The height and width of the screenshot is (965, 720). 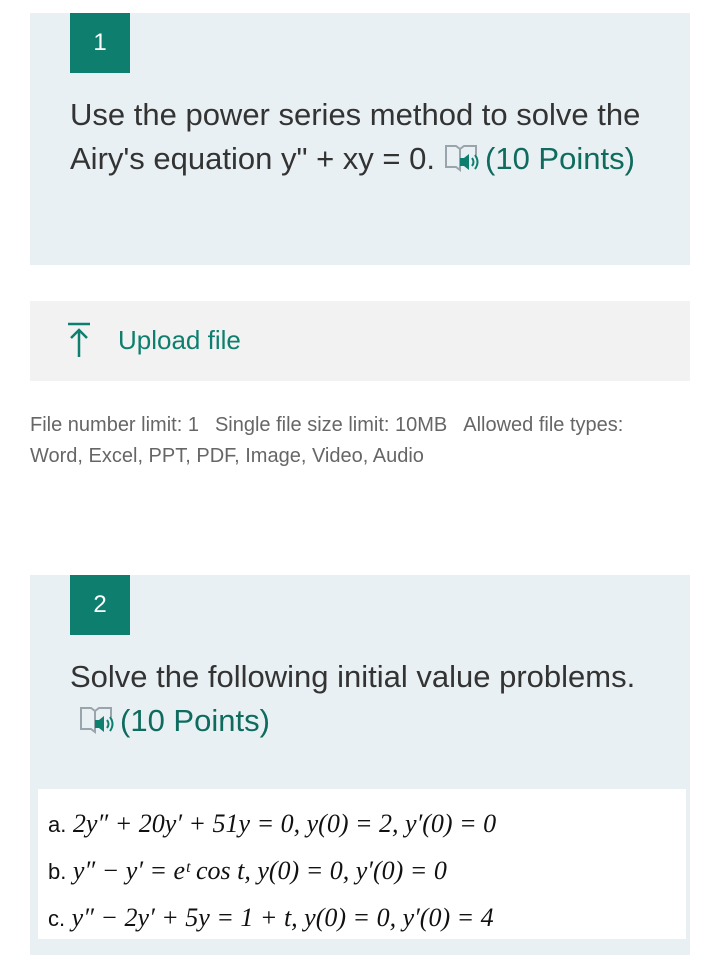 What do you see at coordinates (100, 605) in the screenshot?
I see `question-number-badge: 2` at bounding box center [100, 605].